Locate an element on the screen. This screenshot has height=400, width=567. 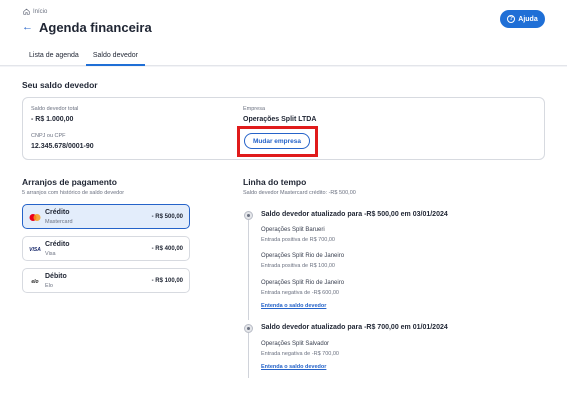
tab-lista-de-agenda: Lista de agenda is located at coordinates (54, 57).